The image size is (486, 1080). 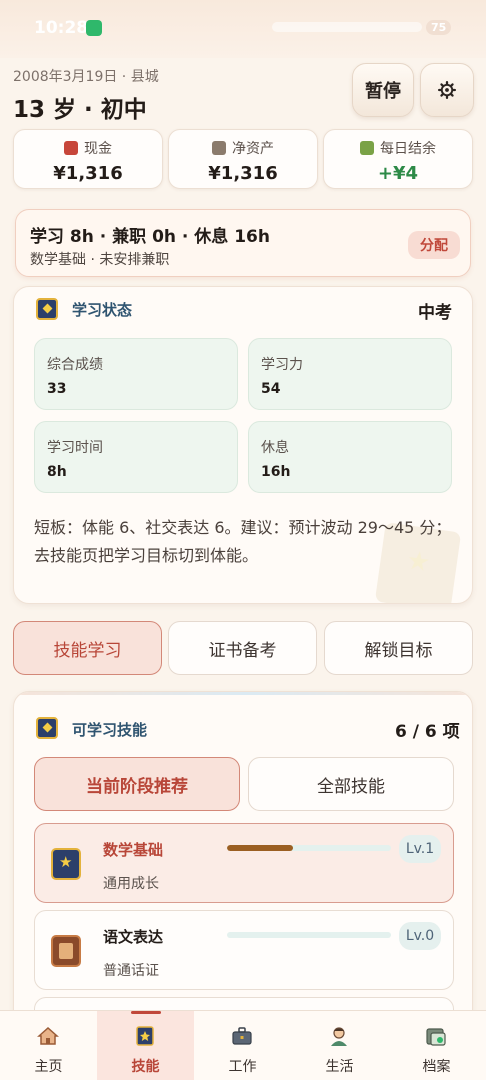 What do you see at coordinates (427, 732) in the screenshot?
I see `skills-count: 6 / 6 项` at bounding box center [427, 732].